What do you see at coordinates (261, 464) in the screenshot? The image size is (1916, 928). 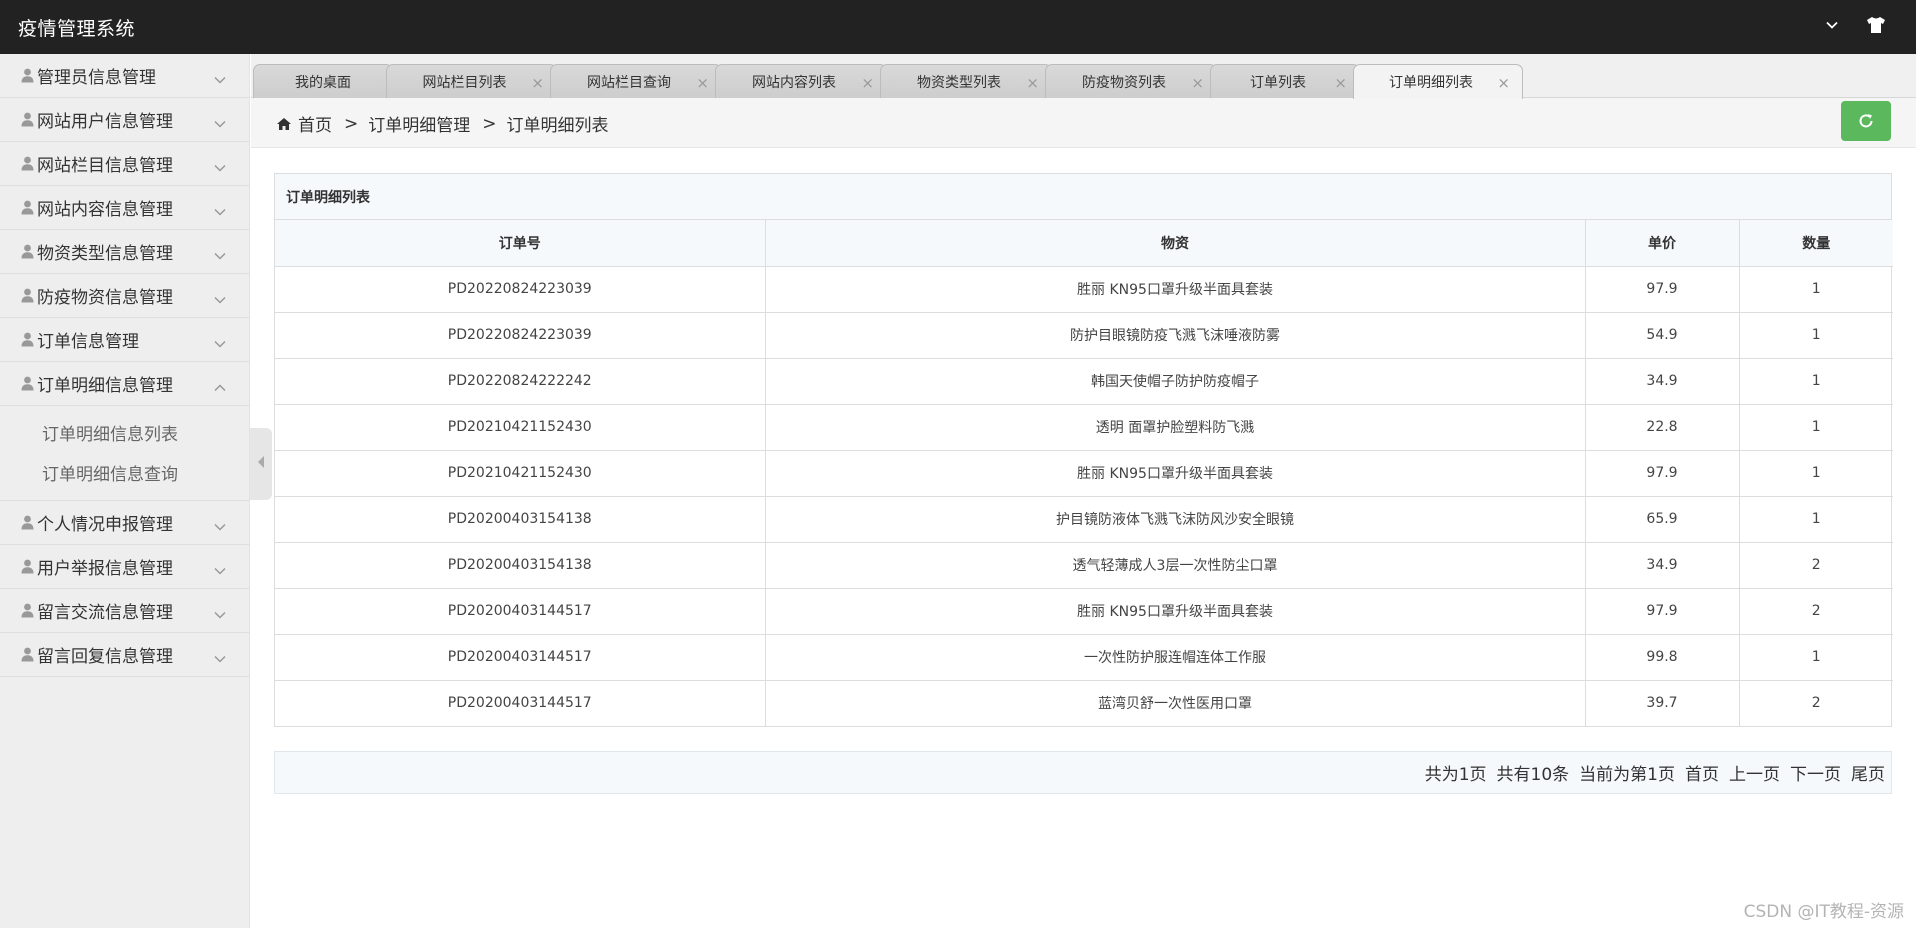 I see `sidebar-collapse-handle` at bounding box center [261, 464].